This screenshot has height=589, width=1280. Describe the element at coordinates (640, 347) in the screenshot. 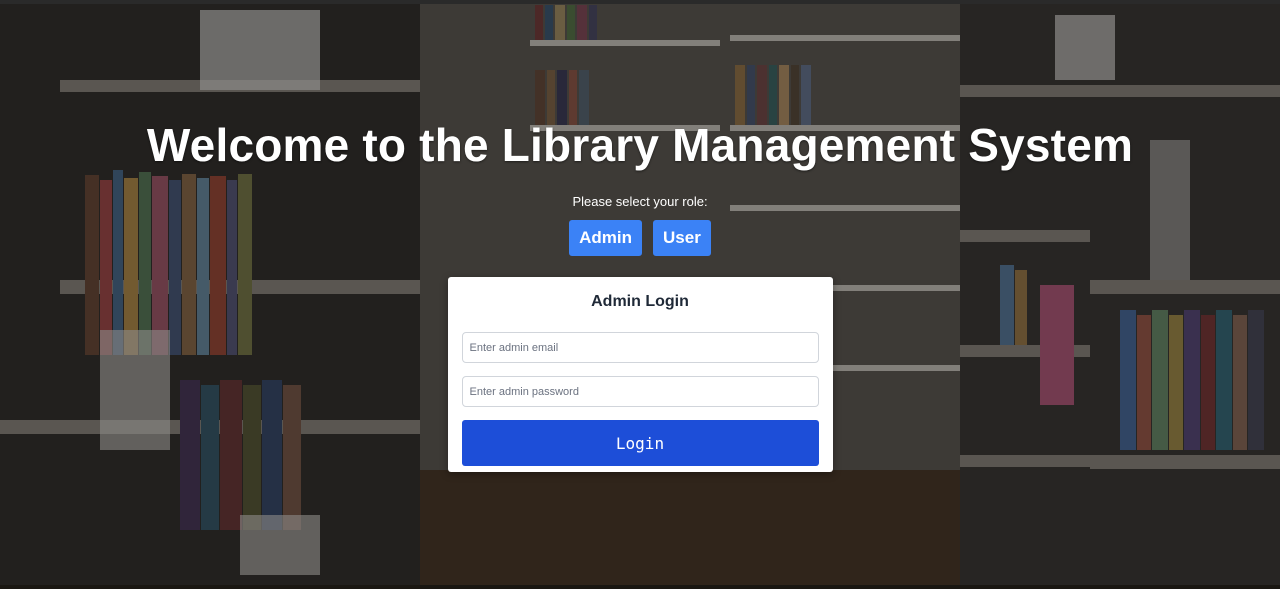

I see `admin-email-input` at that location.